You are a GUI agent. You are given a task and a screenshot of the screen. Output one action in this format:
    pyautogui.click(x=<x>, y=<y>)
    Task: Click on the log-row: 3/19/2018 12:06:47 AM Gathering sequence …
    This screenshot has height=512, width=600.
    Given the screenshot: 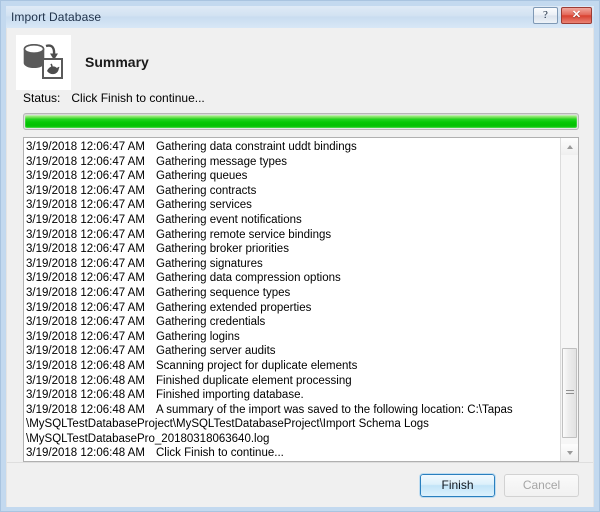 What is the action you would take?
    pyautogui.click(x=293, y=293)
    